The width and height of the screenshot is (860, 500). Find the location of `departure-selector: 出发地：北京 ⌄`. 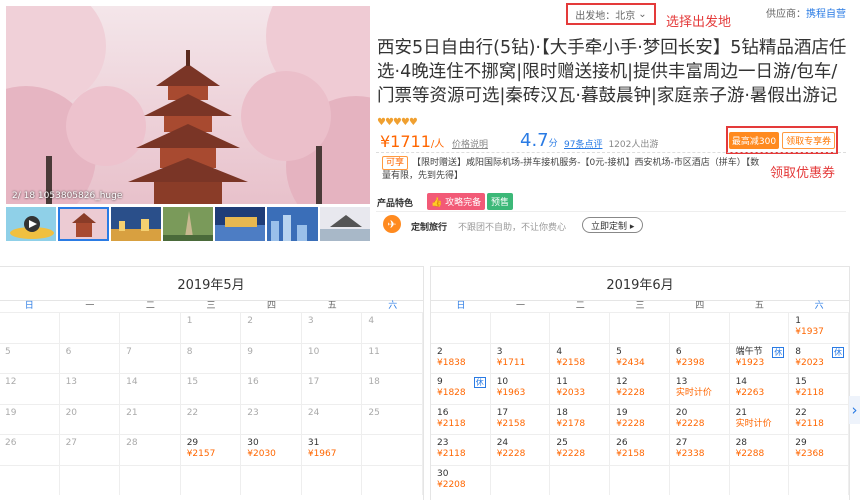

departure-selector: 出发地：北京 ⌄ is located at coordinates (611, 14).